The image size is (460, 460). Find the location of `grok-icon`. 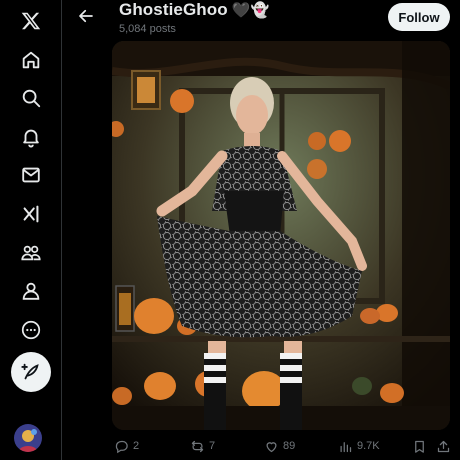

grok-icon is located at coordinates (31, 214).